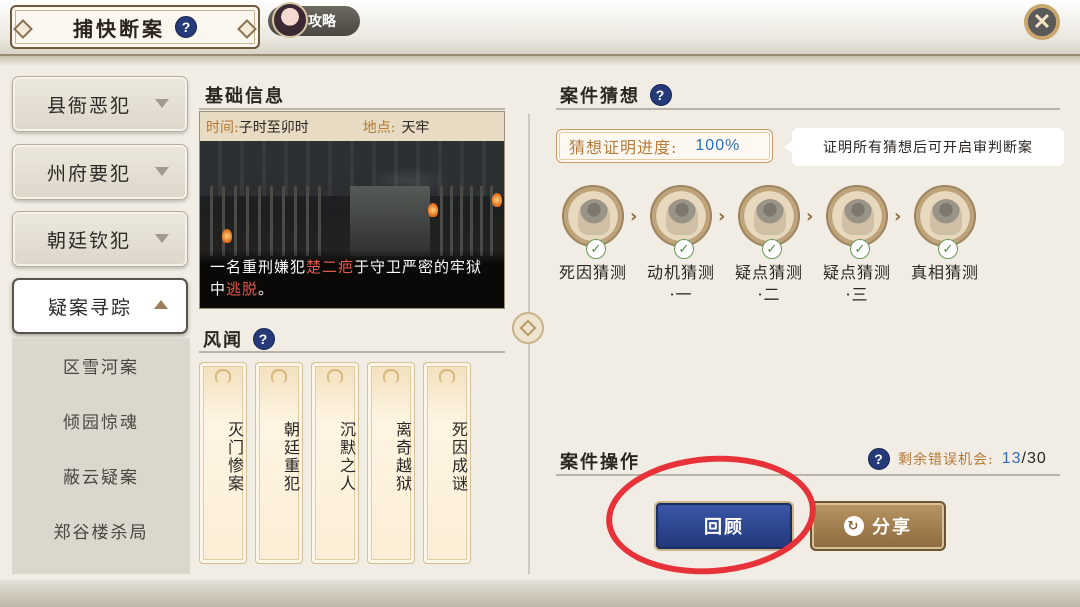  What do you see at coordinates (279, 463) in the screenshot?
I see `rumor-card: 朝廷重犯` at bounding box center [279, 463].